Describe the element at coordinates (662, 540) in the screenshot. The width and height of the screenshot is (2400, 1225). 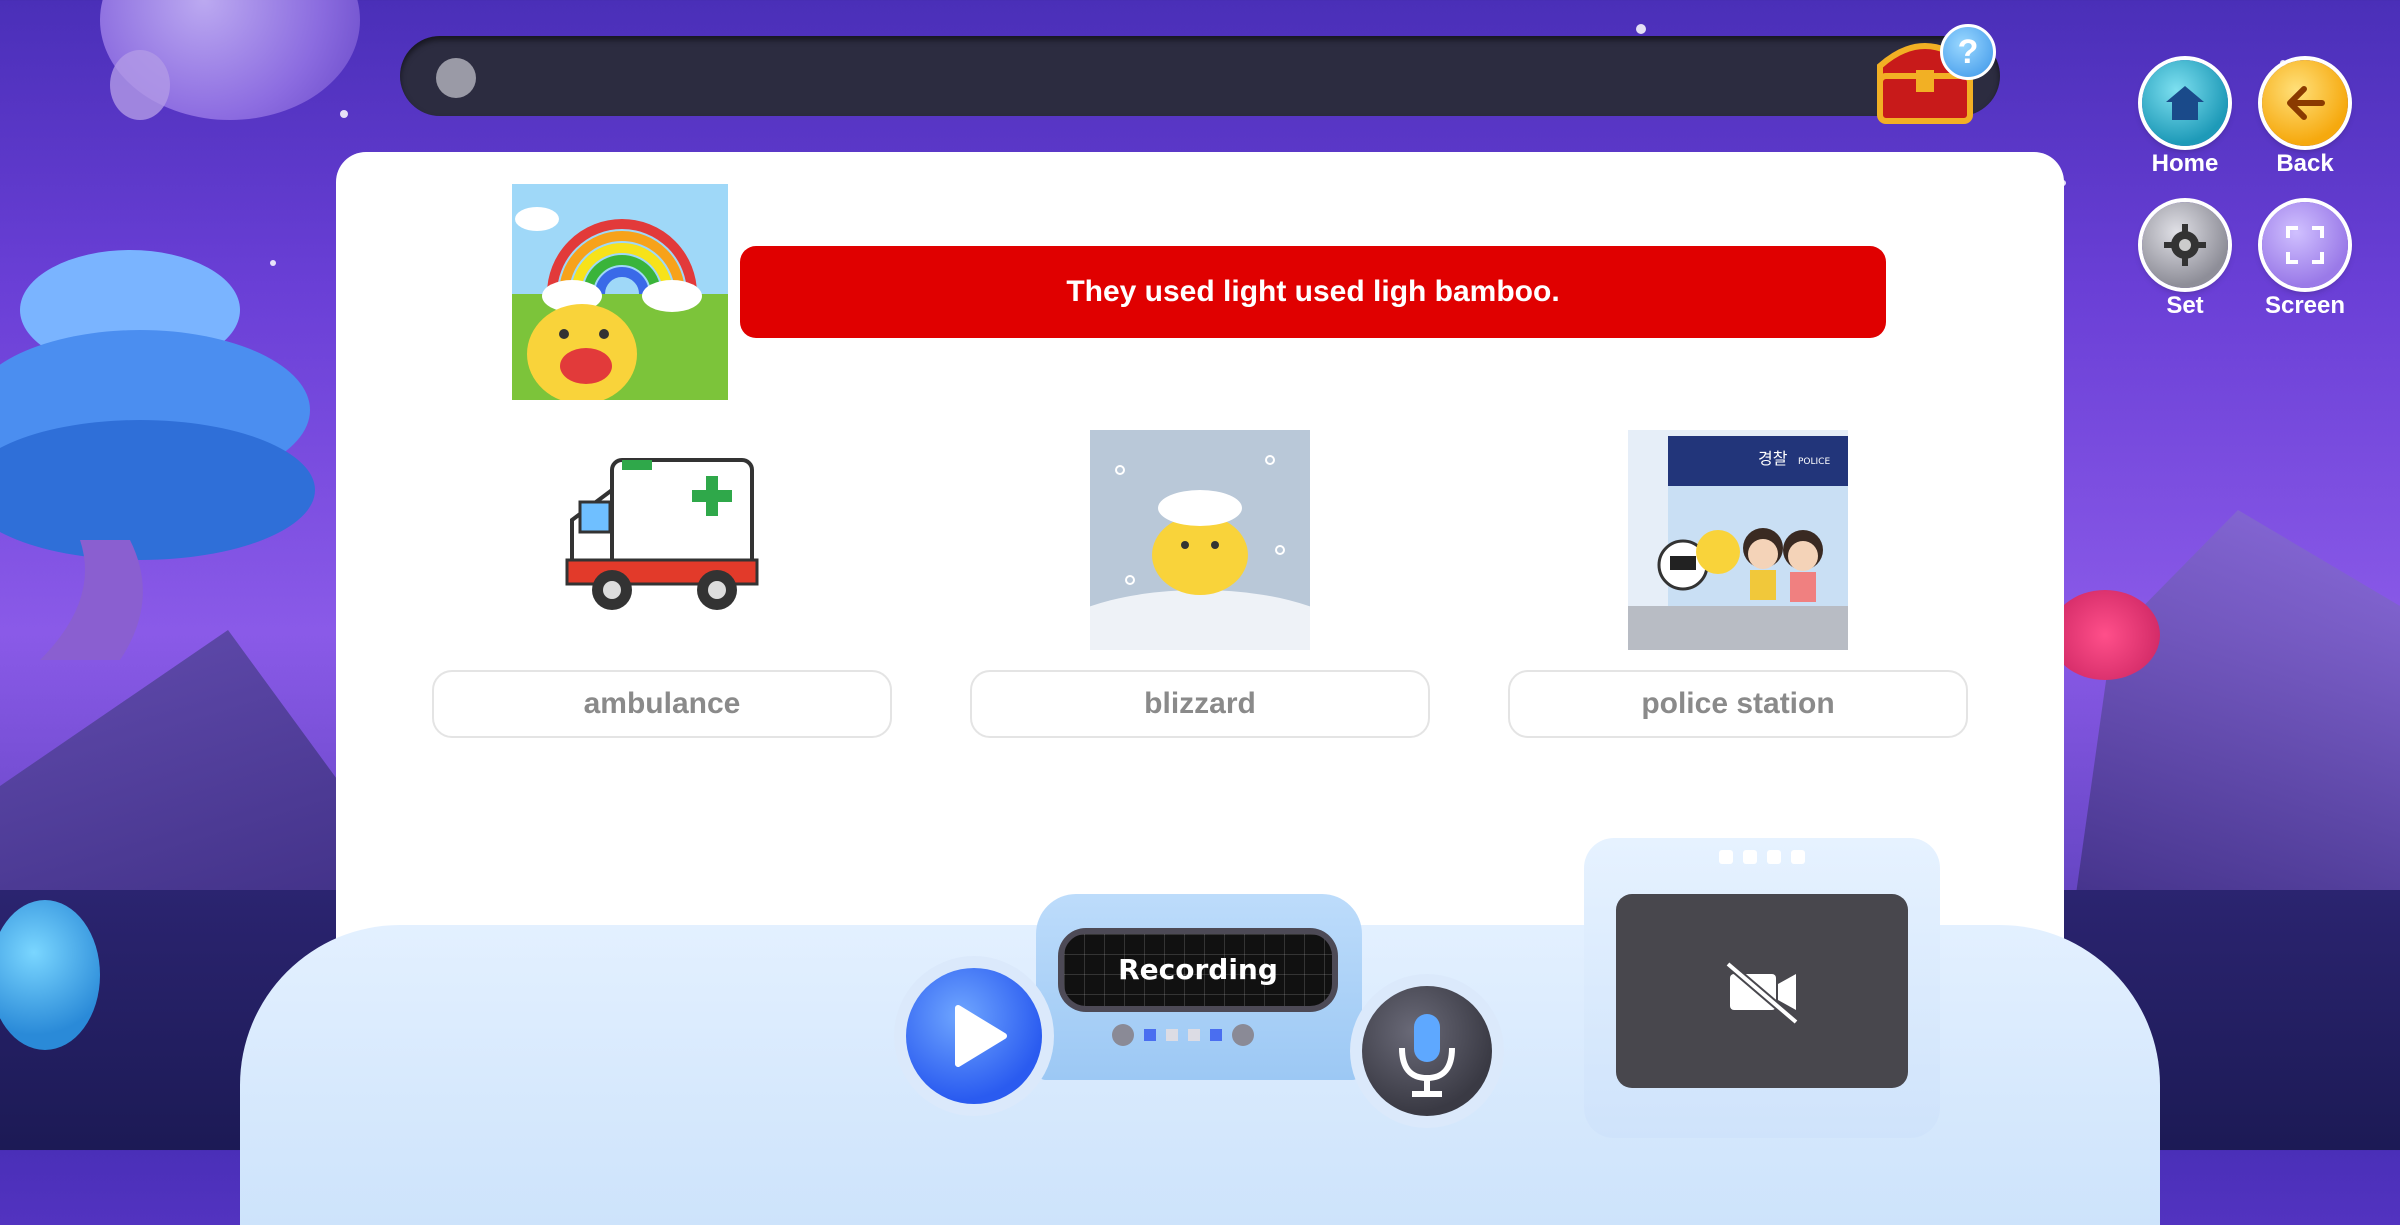
I see `ambulance-image` at that location.